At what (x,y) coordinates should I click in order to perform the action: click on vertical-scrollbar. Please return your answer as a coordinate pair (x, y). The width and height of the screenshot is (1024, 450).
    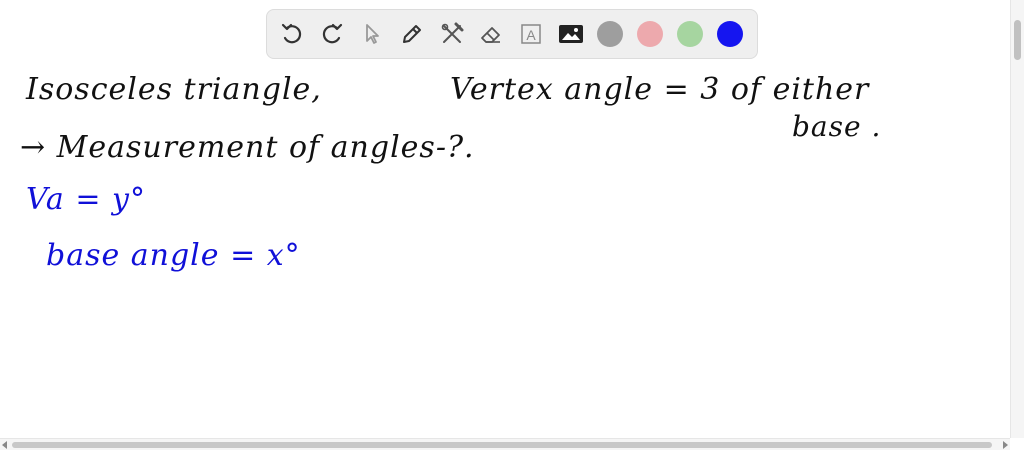
    Looking at the image, I should click on (1017, 219).